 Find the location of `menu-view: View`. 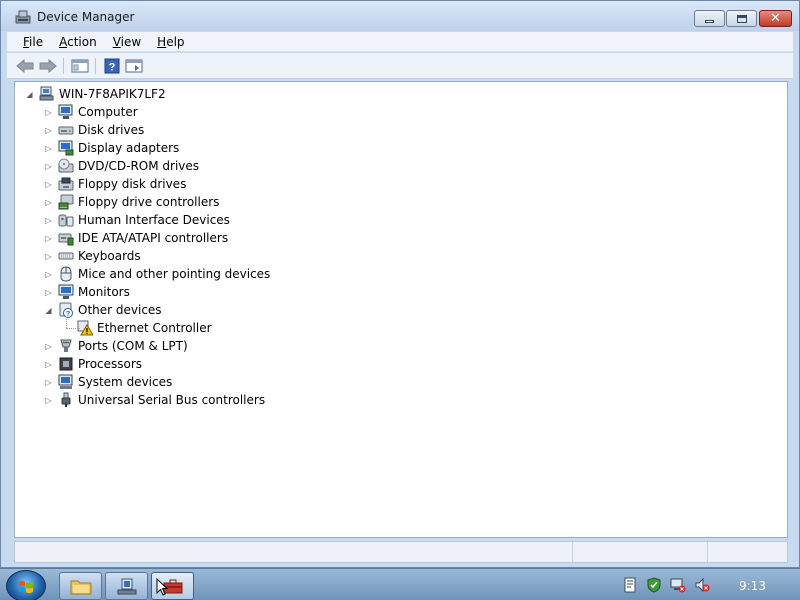

menu-view: View is located at coordinates (127, 42).